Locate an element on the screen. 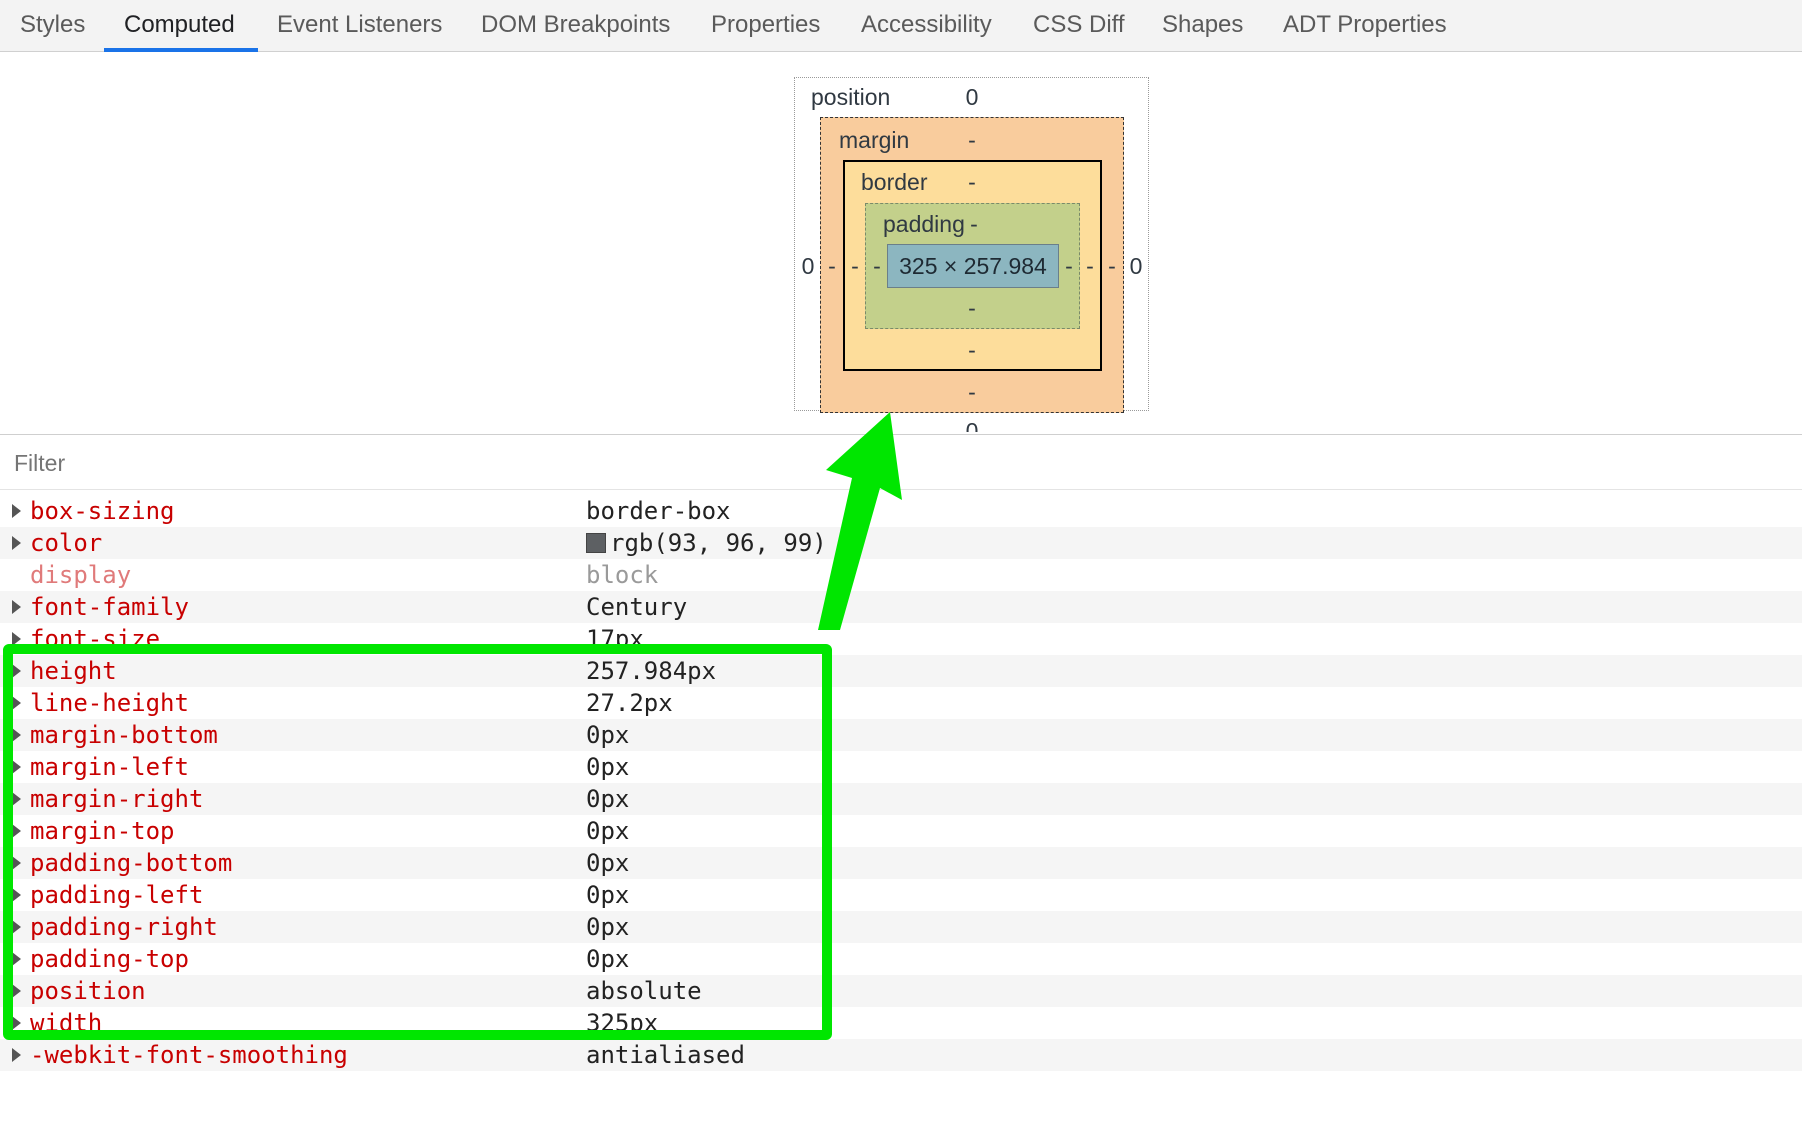 The height and width of the screenshot is (1130, 1802). property-name: padding-right is located at coordinates (124, 927).